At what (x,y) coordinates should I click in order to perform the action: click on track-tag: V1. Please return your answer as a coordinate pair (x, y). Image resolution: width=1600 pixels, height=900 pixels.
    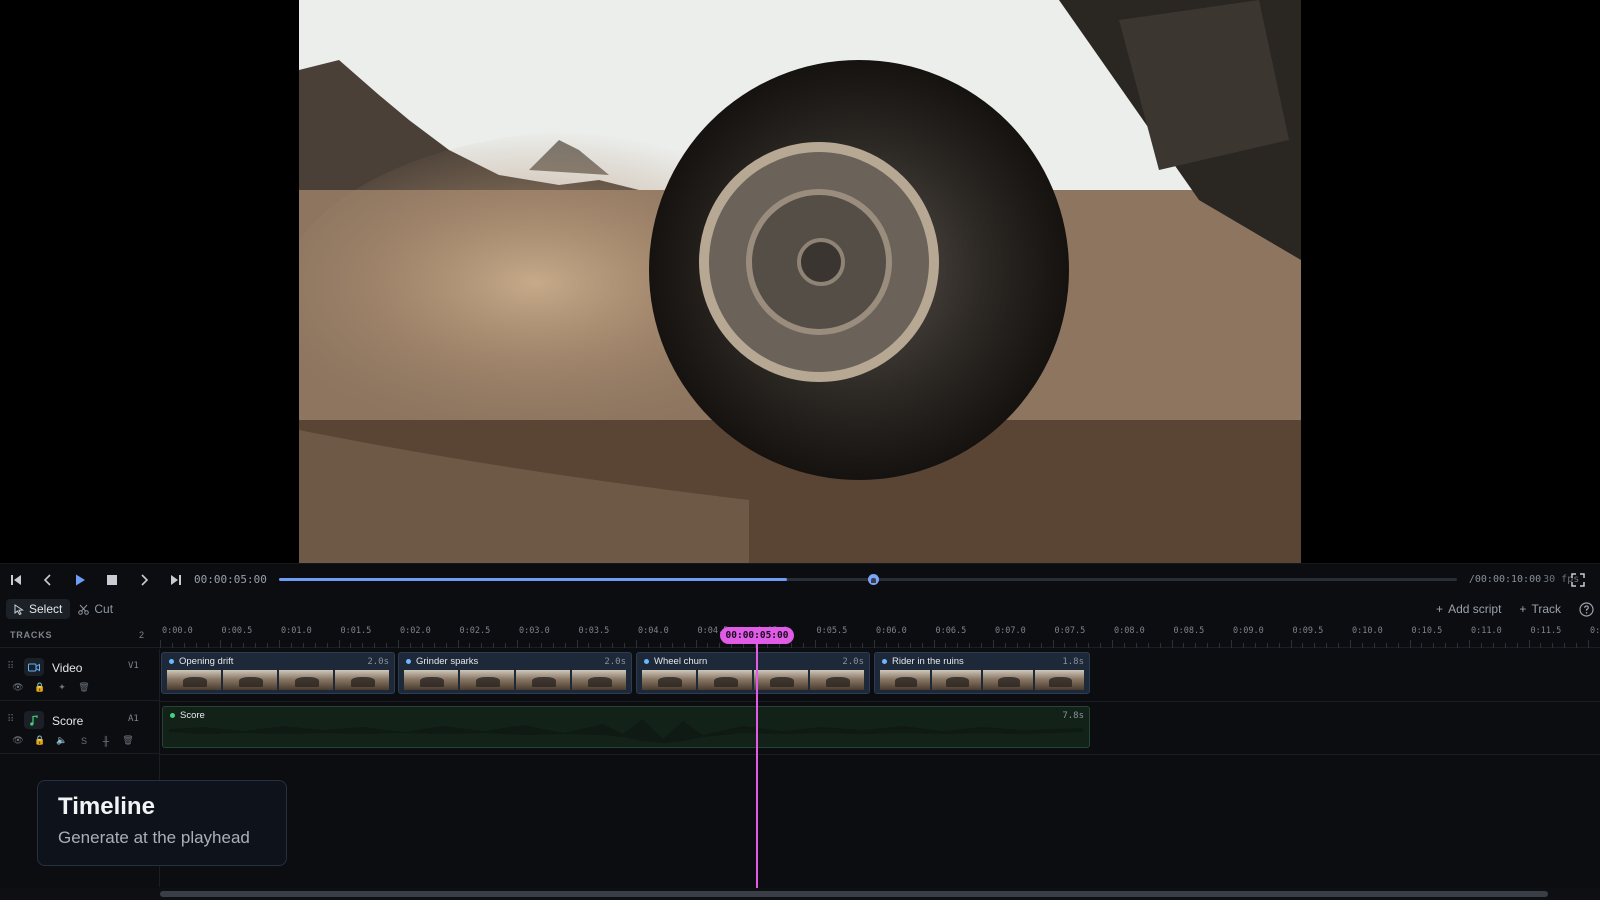
    Looking at the image, I should click on (133, 666).